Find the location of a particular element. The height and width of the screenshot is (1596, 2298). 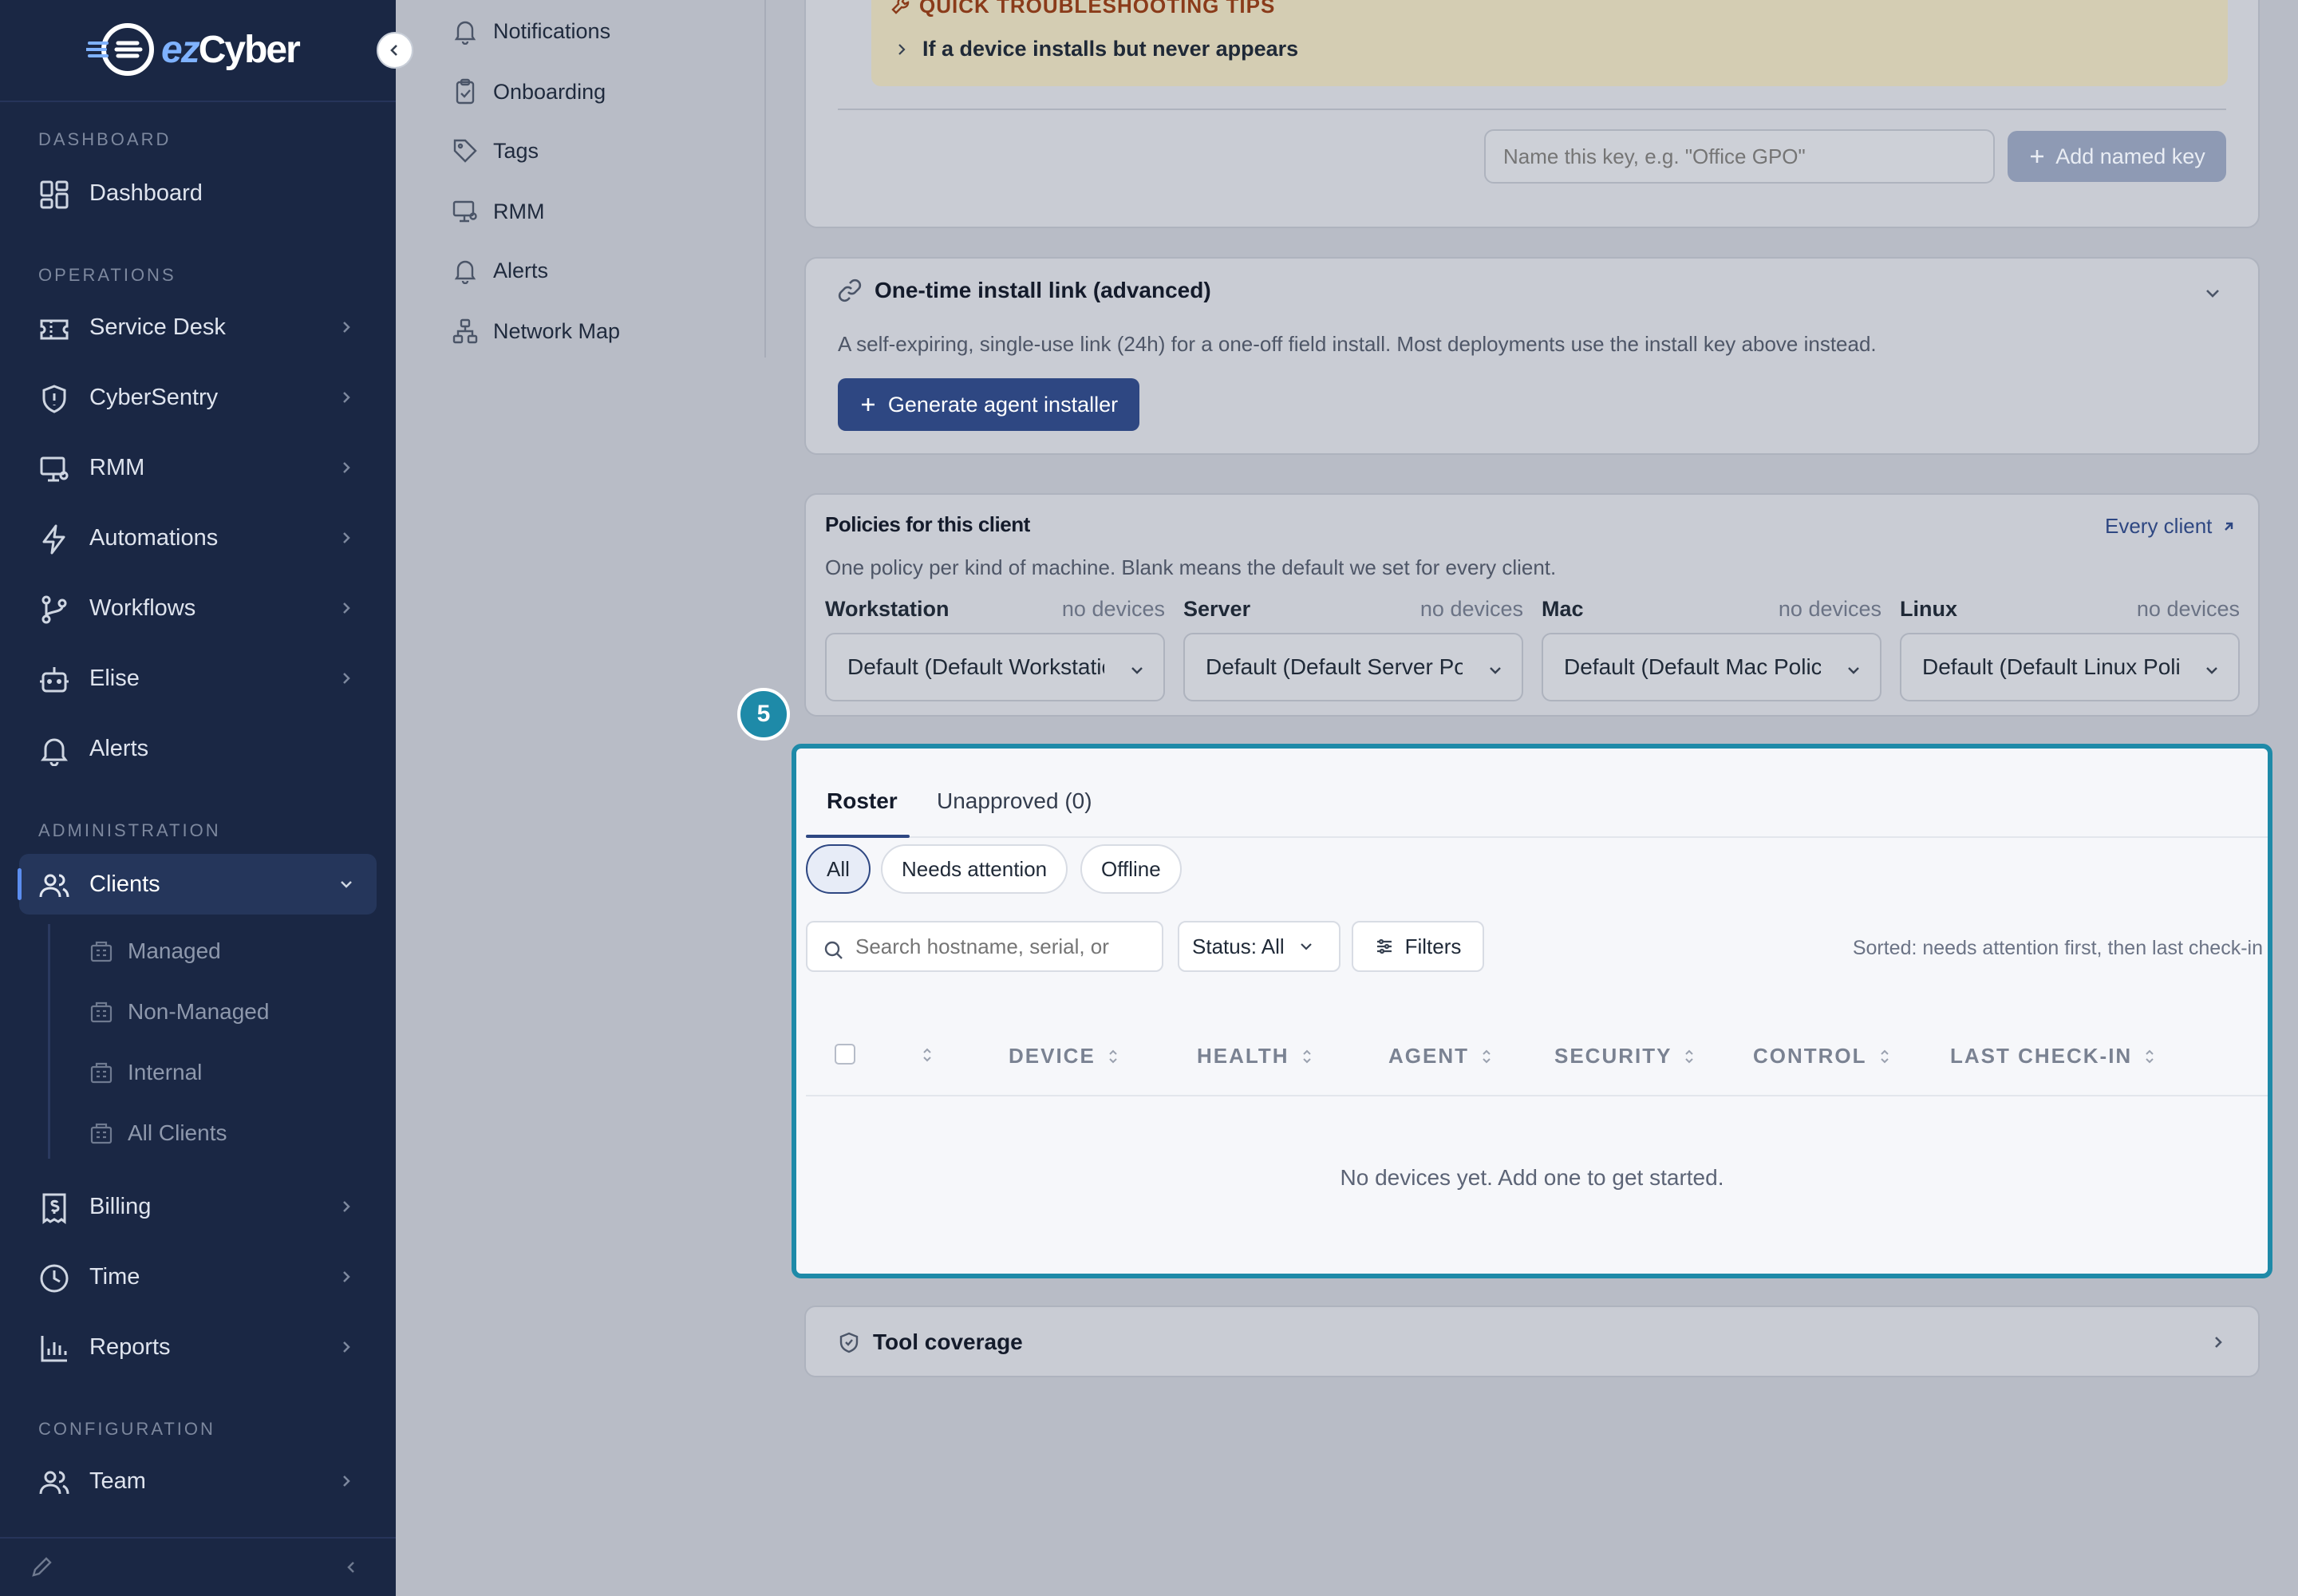

filter-chip-offline: Offline is located at coordinates (1131, 869).